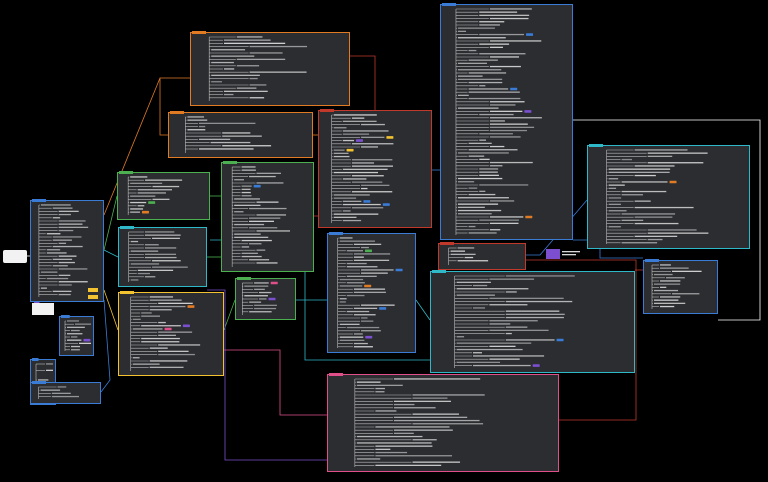 This screenshot has width=768, height=482. Describe the element at coordinates (15, 256) in the screenshot. I see `central-topic-node` at that location.